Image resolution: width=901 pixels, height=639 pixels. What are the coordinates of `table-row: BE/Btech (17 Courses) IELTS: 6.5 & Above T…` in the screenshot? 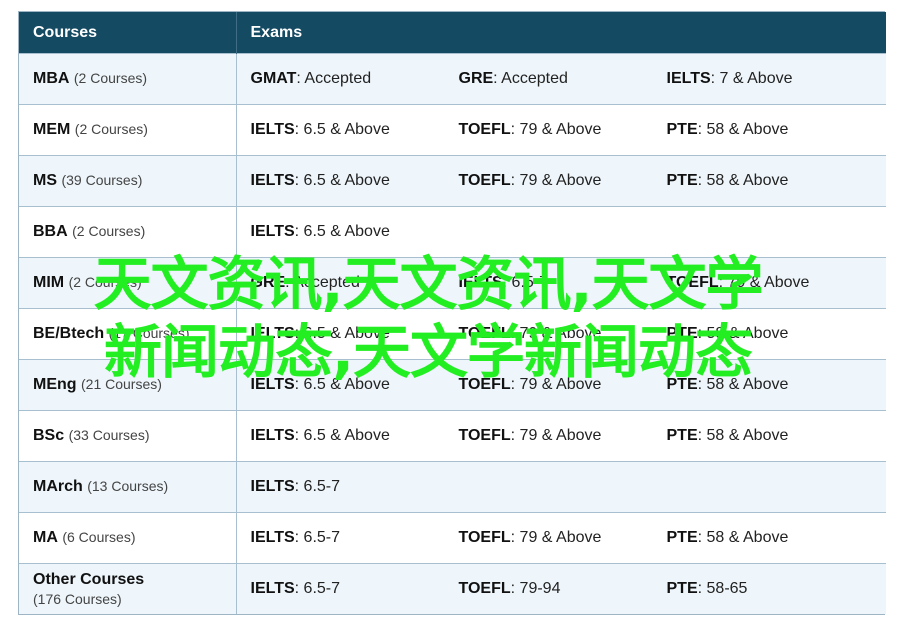 It's located at (453, 334).